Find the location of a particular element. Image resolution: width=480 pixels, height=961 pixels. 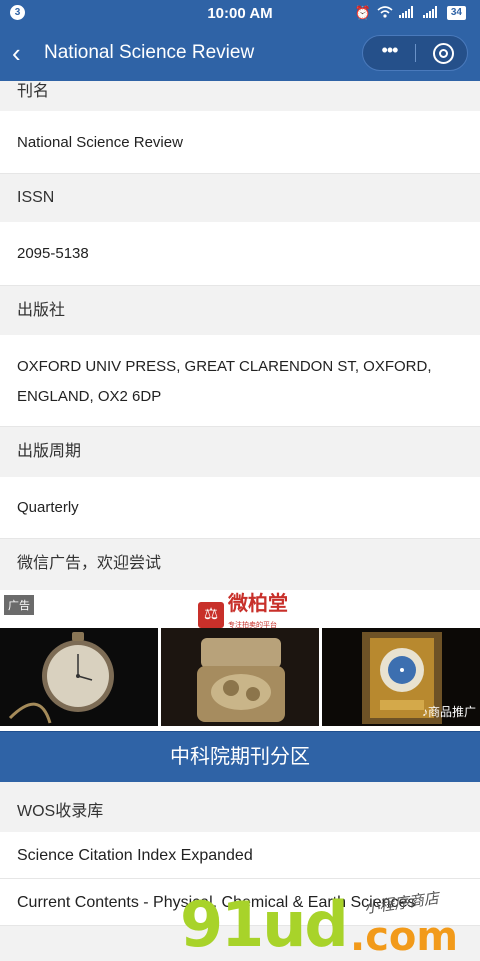

status-bar: 3 10:00 AM ⏰ 34 is located at coordinates (240, 13).